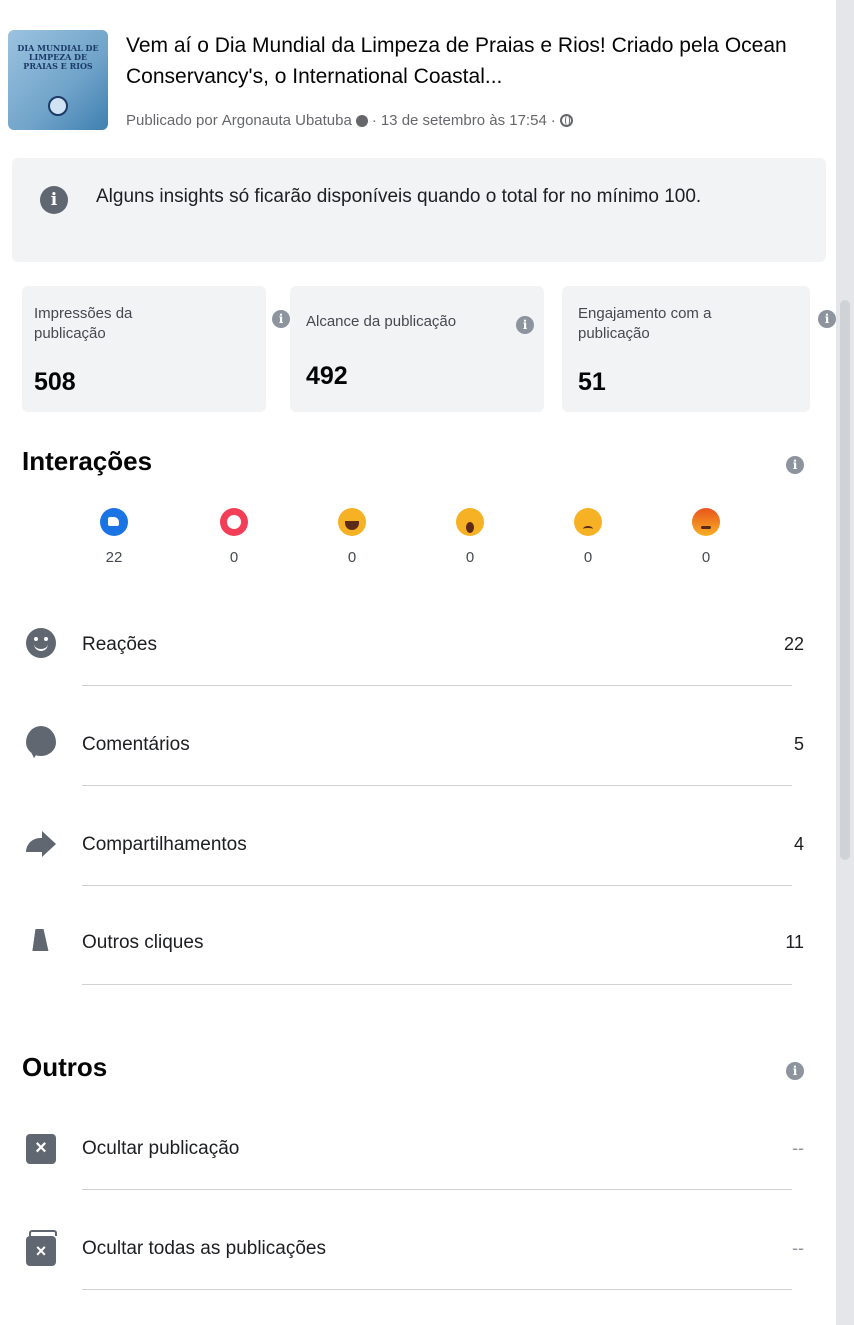  I want to click on reactions-breakdown: 22 0 0 0 0 0, so click(410, 548).